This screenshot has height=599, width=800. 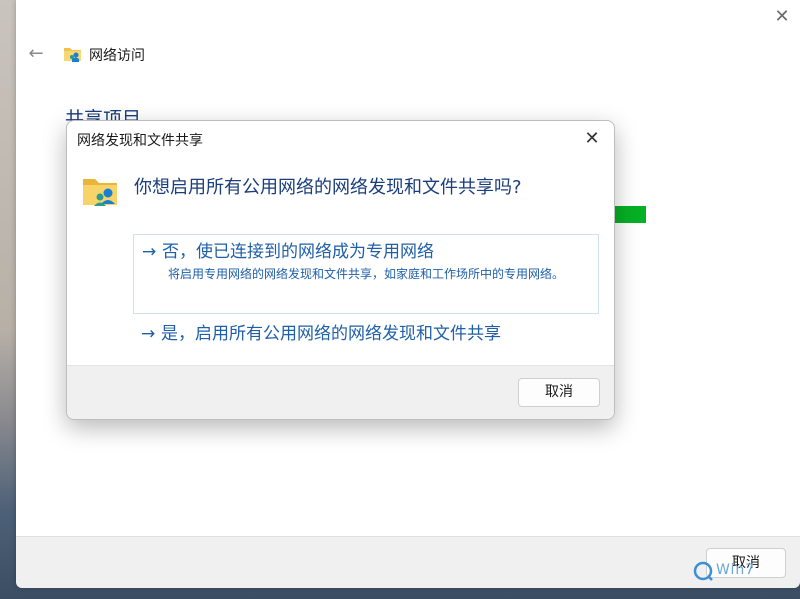 I want to click on watermark-logo-icon, so click(x=703, y=571).